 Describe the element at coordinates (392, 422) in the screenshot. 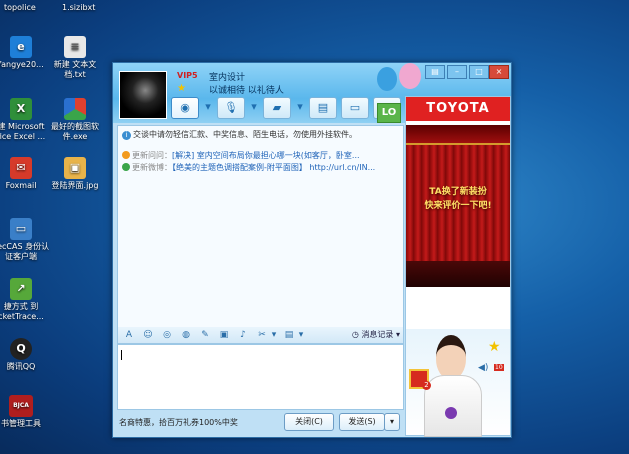

I see `send-options-button: ▾` at that location.